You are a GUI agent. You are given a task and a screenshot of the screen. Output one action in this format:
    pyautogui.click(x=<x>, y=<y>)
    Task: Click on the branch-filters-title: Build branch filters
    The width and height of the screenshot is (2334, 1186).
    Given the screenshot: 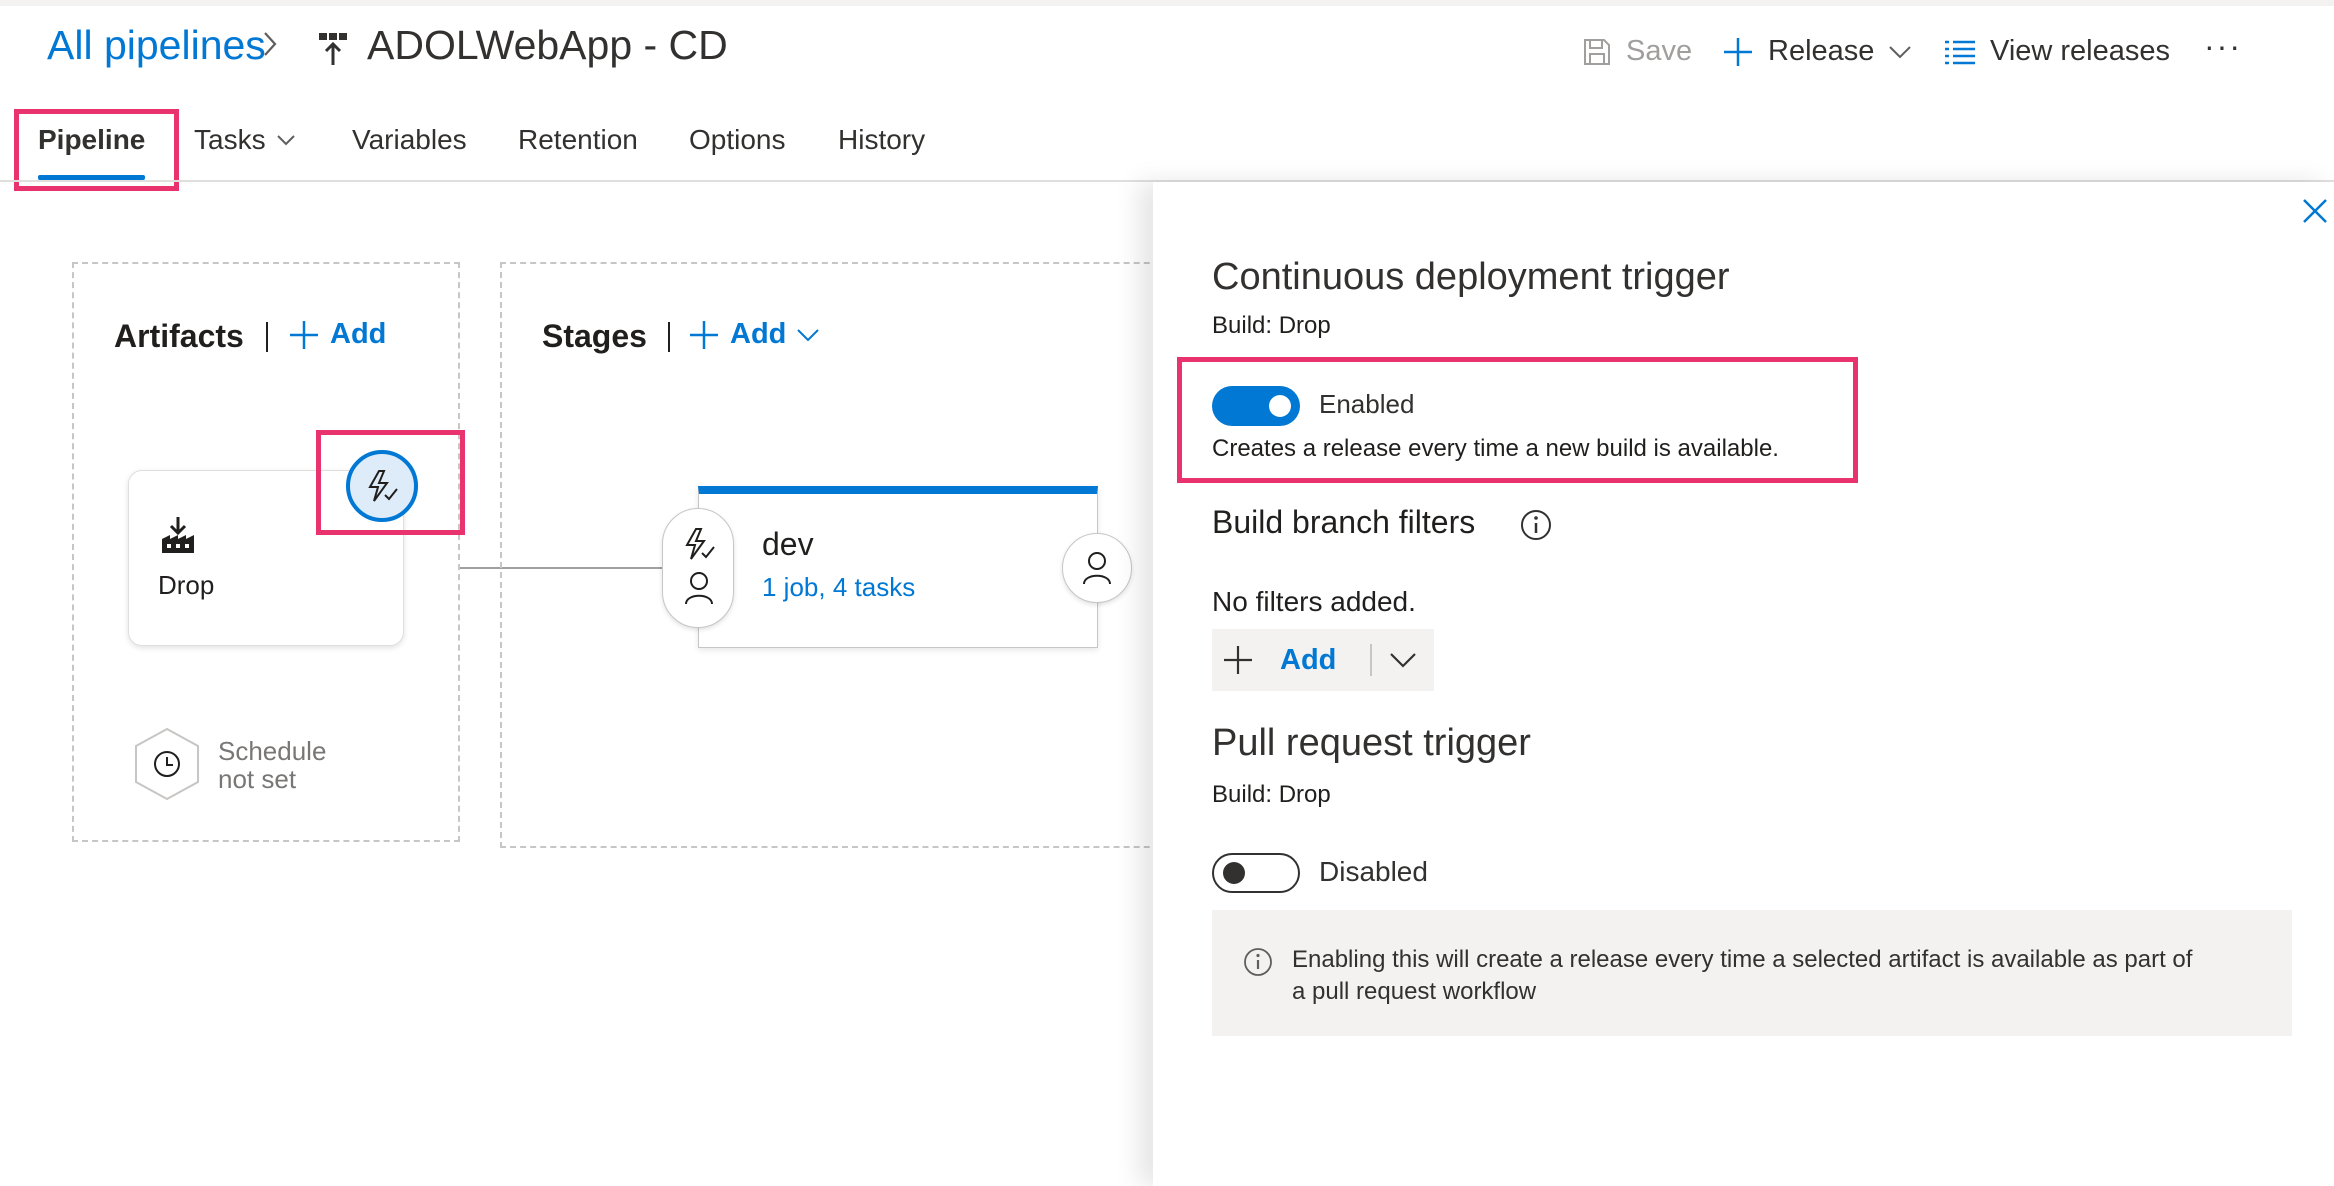 What is the action you would take?
    pyautogui.click(x=1344, y=522)
    